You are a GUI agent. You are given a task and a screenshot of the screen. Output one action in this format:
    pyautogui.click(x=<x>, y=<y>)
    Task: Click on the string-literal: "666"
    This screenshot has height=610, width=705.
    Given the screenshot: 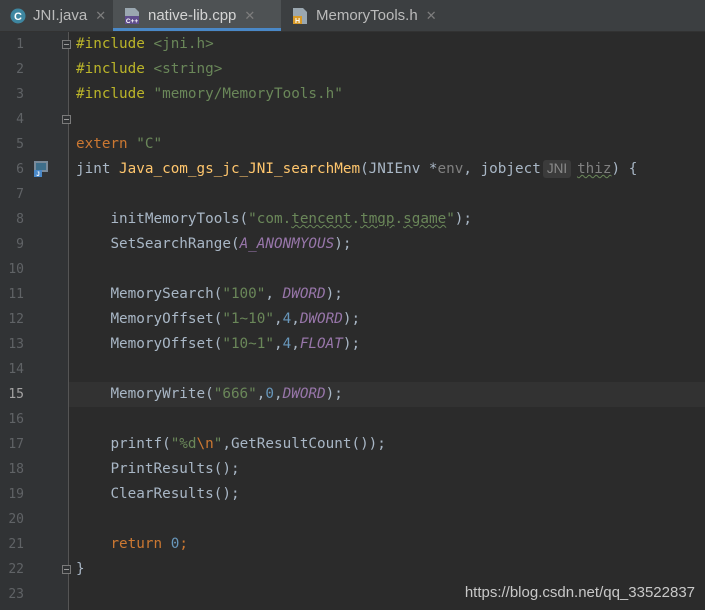 What is the action you would take?
    pyautogui.click(x=235, y=394)
    